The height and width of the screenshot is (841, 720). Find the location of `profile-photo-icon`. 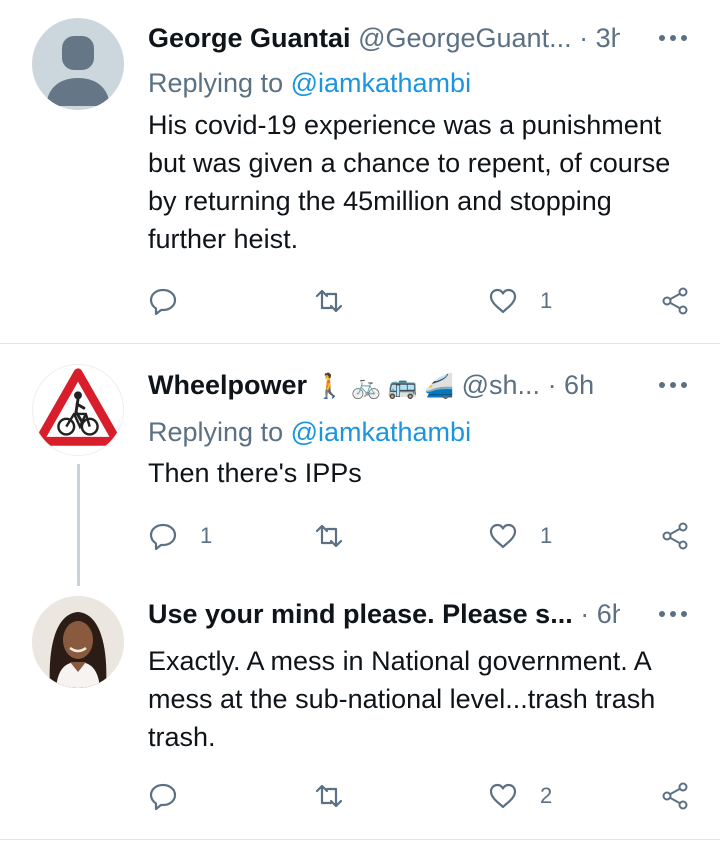

profile-photo-icon is located at coordinates (78, 642).